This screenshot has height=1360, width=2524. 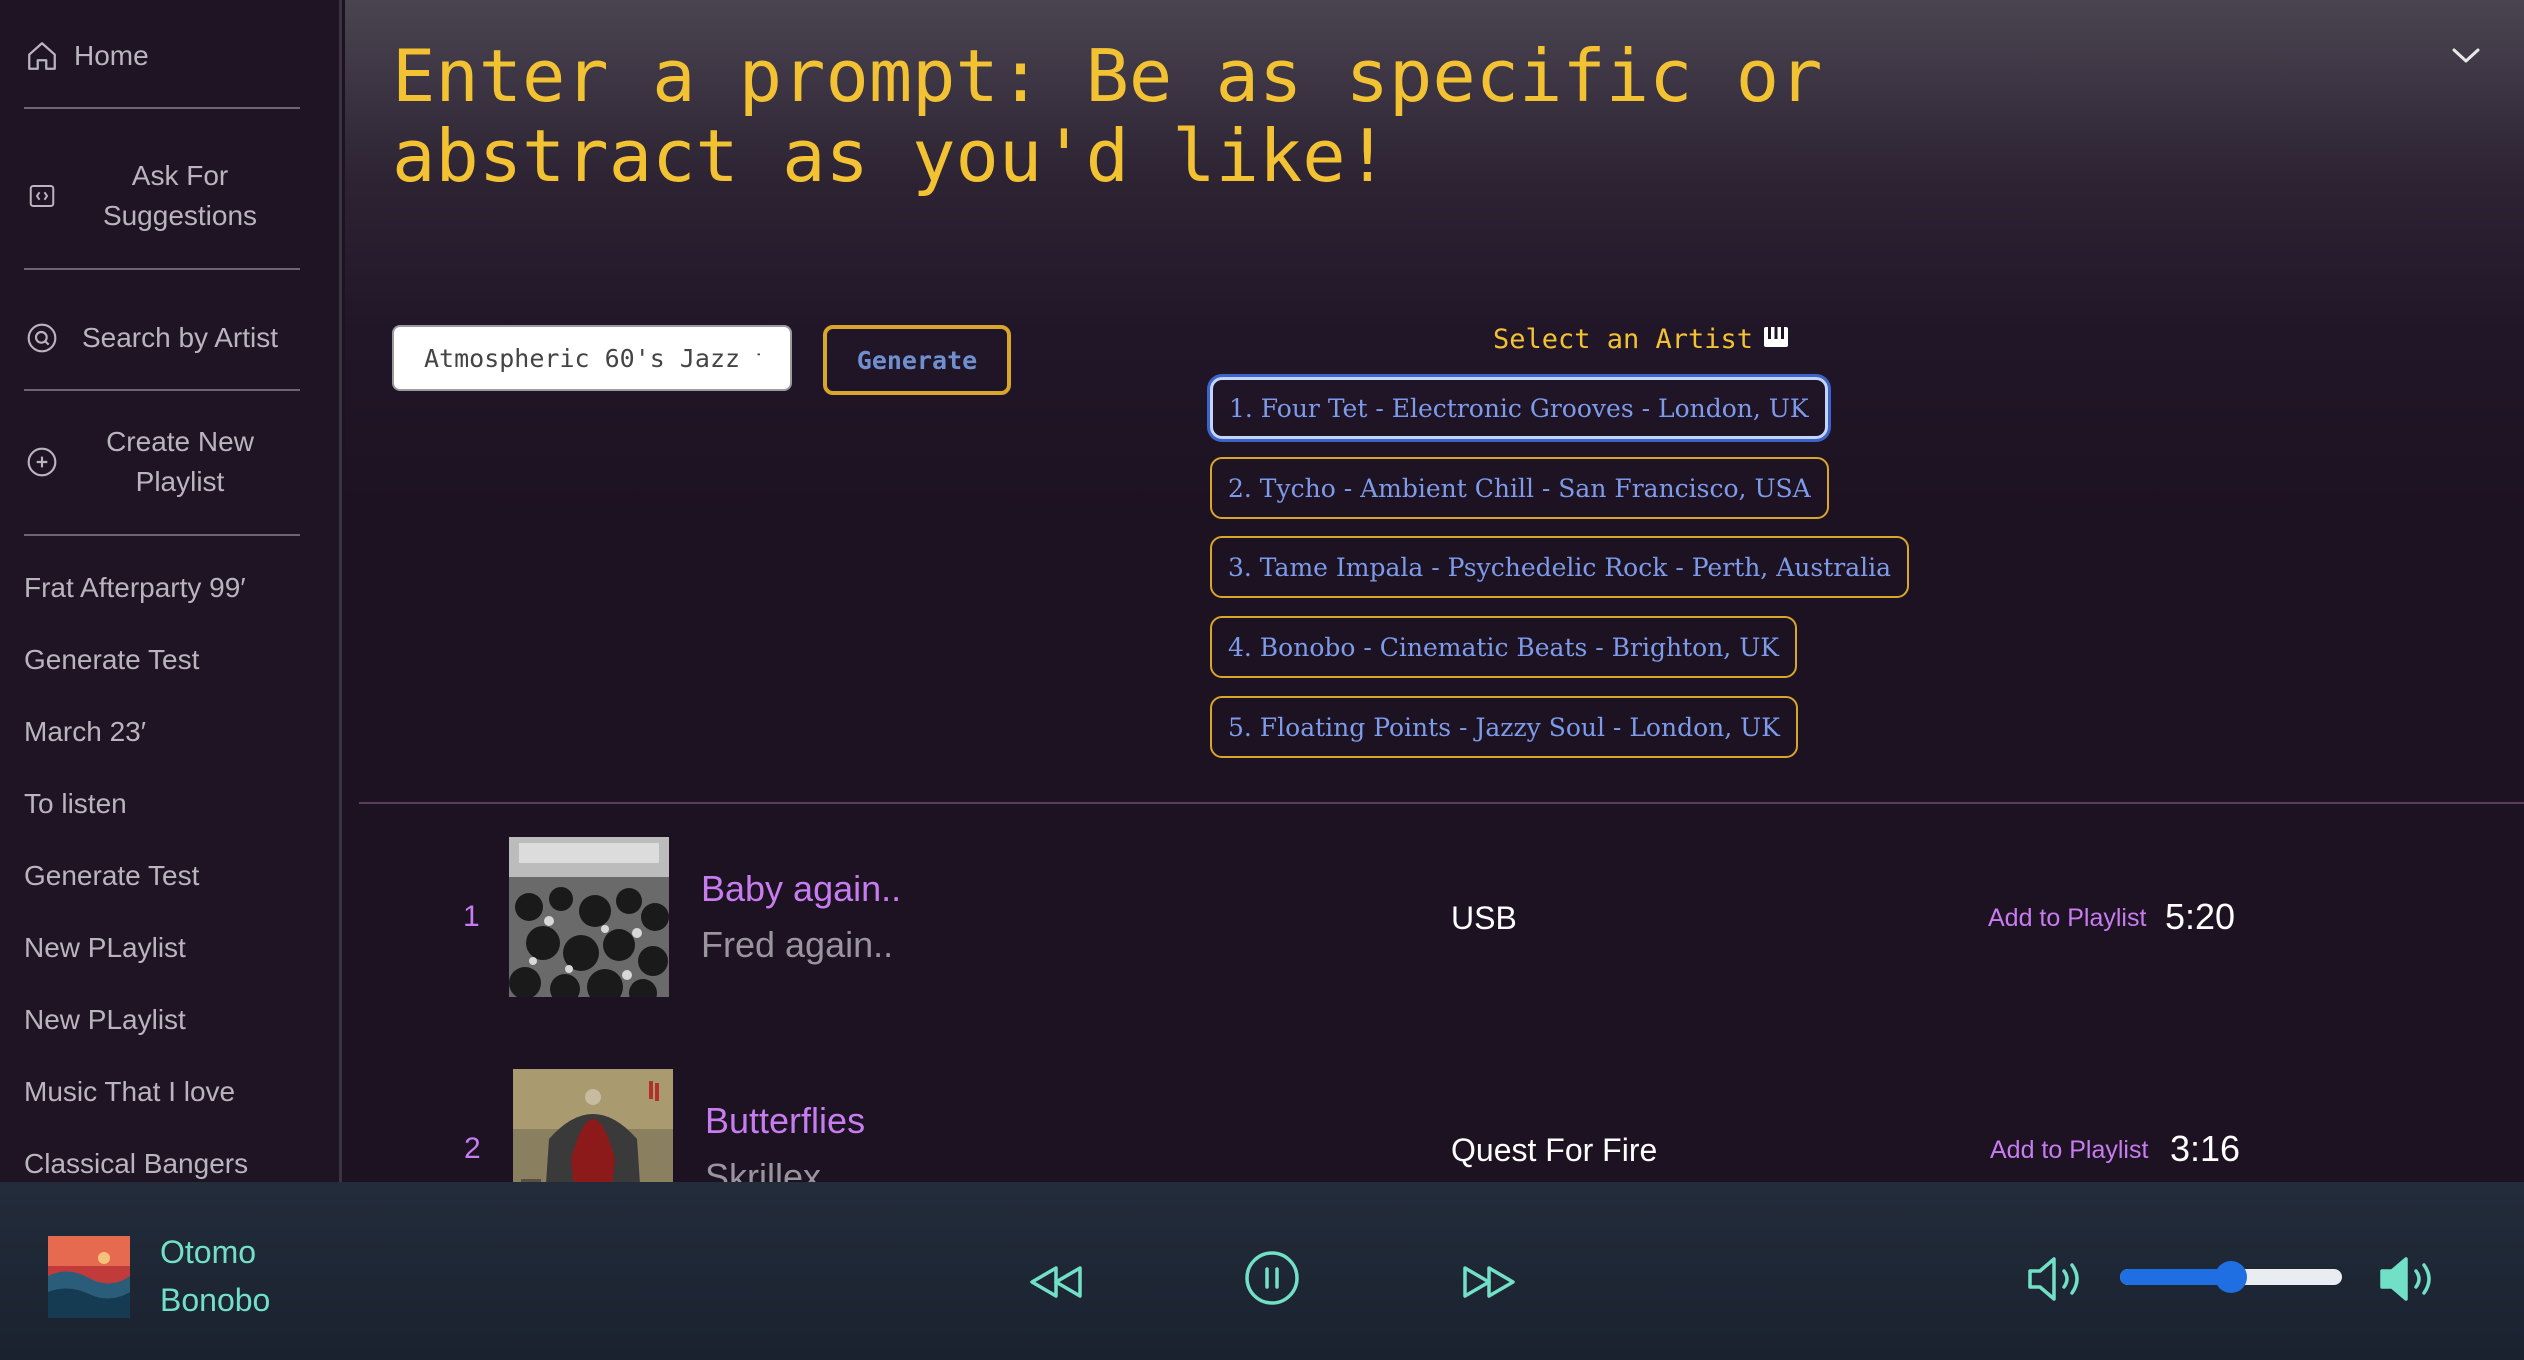 I want to click on now-playing-art, so click(x=89, y=1277).